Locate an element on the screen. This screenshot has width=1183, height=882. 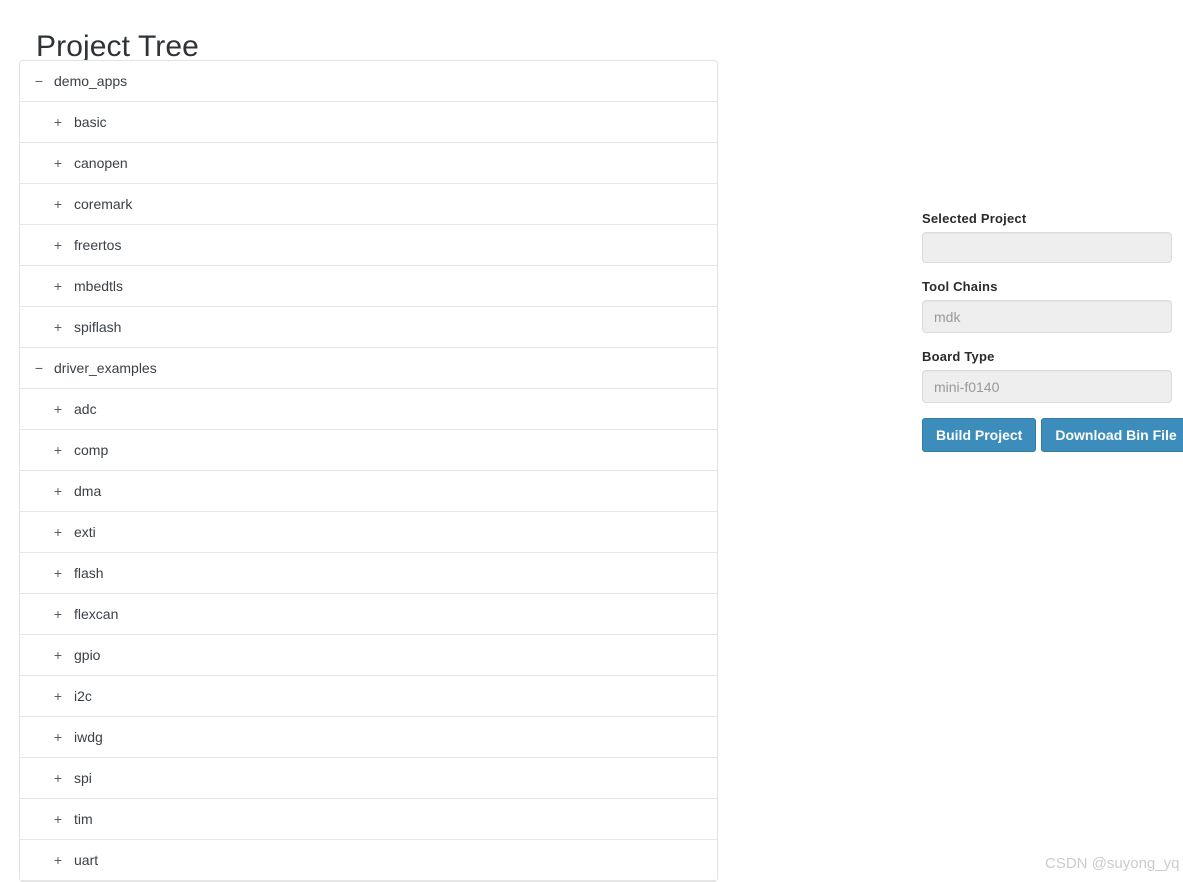
tree-node-dma: + dma is located at coordinates (368, 491).